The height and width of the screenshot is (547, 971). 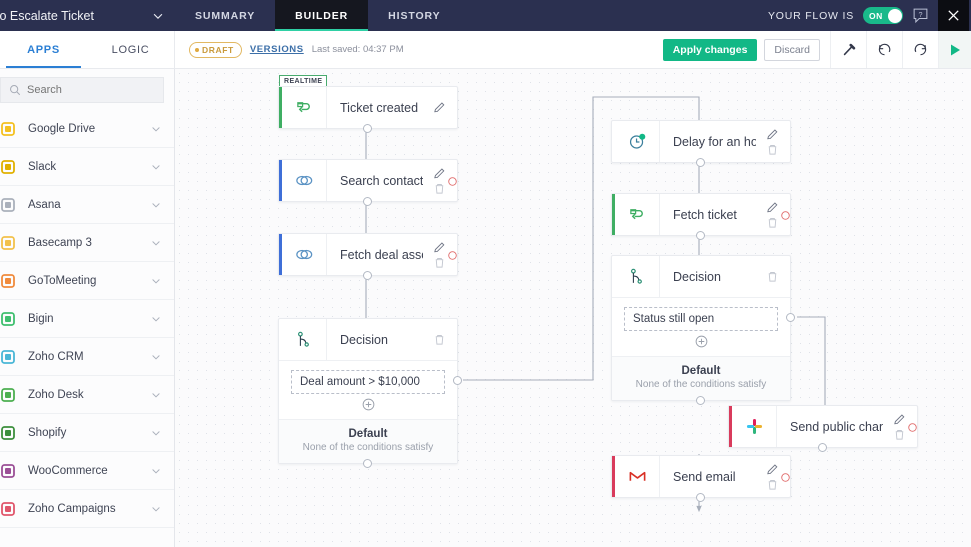 I want to click on search-box, so click(x=82, y=90).